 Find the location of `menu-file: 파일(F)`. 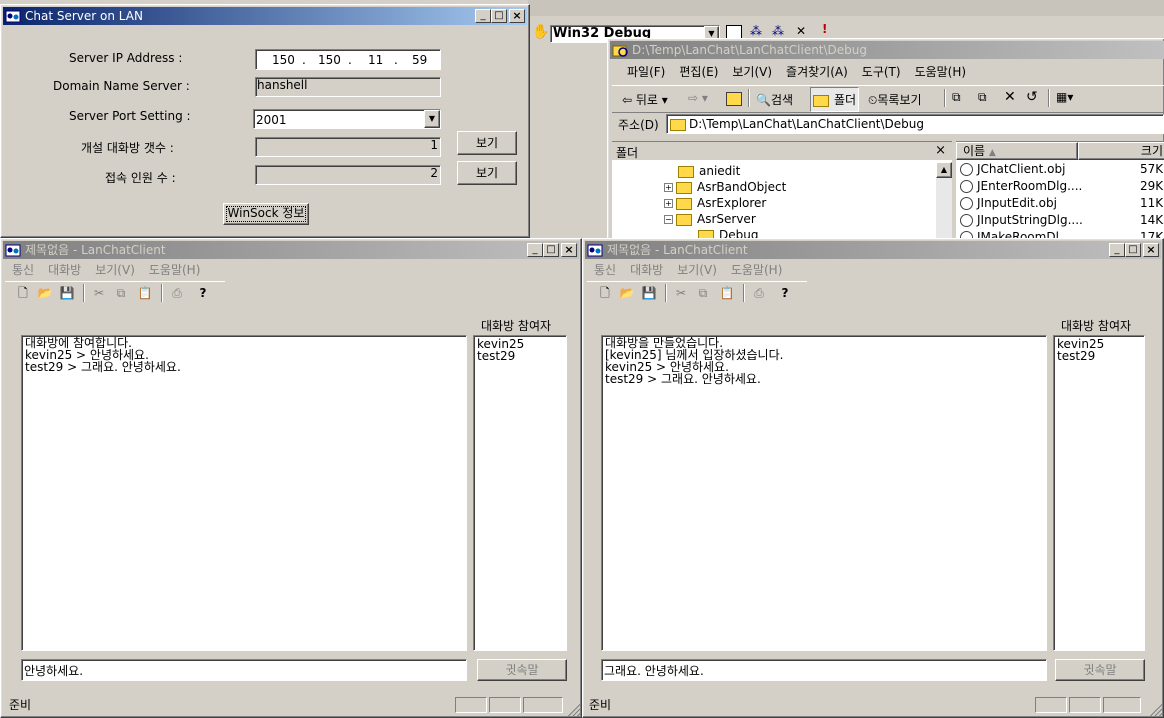

menu-file: 파일(F) is located at coordinates (646, 72).